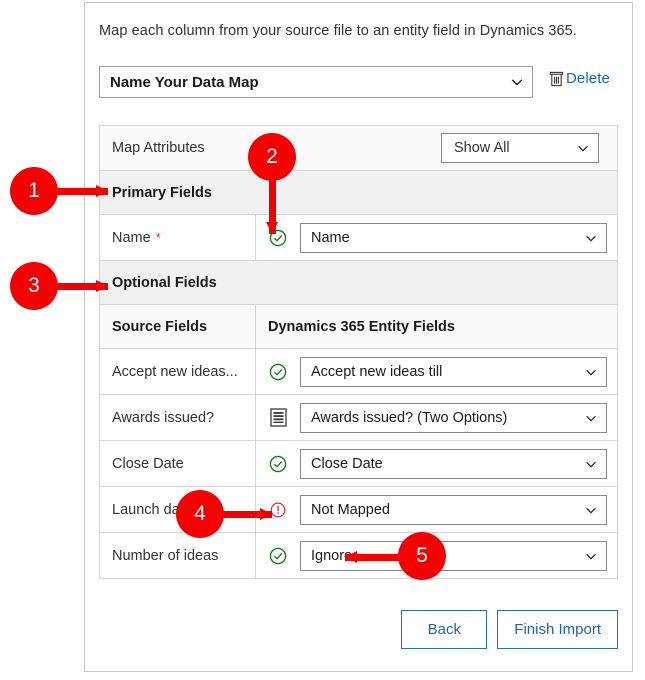 The width and height of the screenshot is (645, 680). Describe the element at coordinates (131, 237) in the screenshot. I see `source-field-label: Name` at that location.